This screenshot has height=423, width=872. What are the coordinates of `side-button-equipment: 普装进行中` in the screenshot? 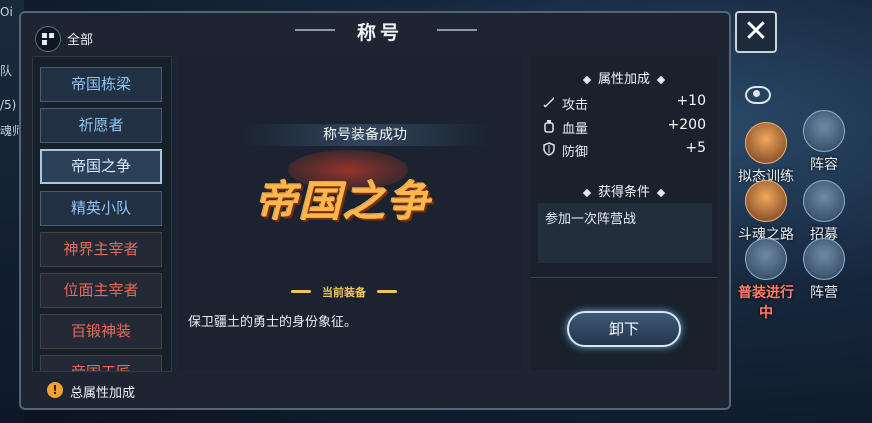 It's located at (766, 280).